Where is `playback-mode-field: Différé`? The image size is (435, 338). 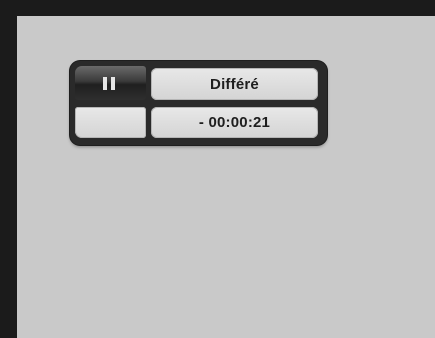 playback-mode-field: Différé is located at coordinates (234, 84).